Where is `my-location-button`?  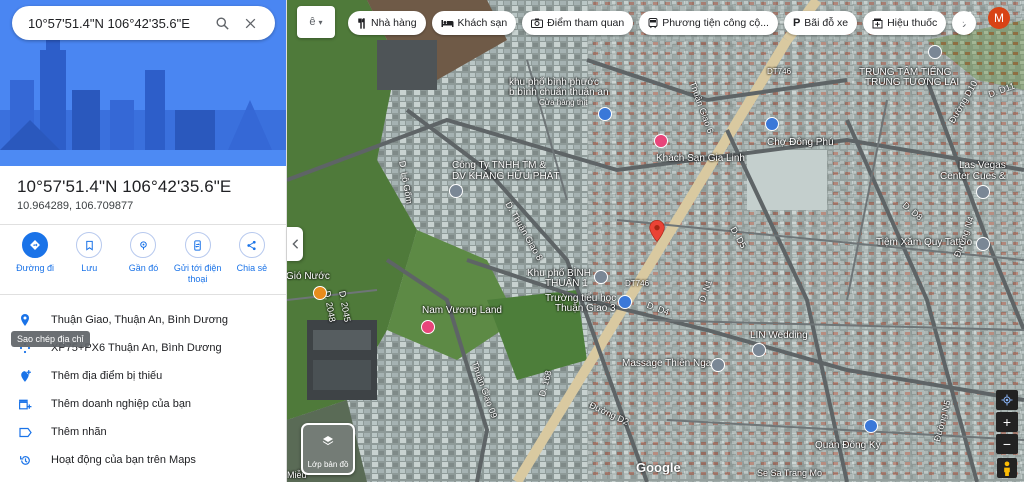
my-location-button is located at coordinates (1007, 400).